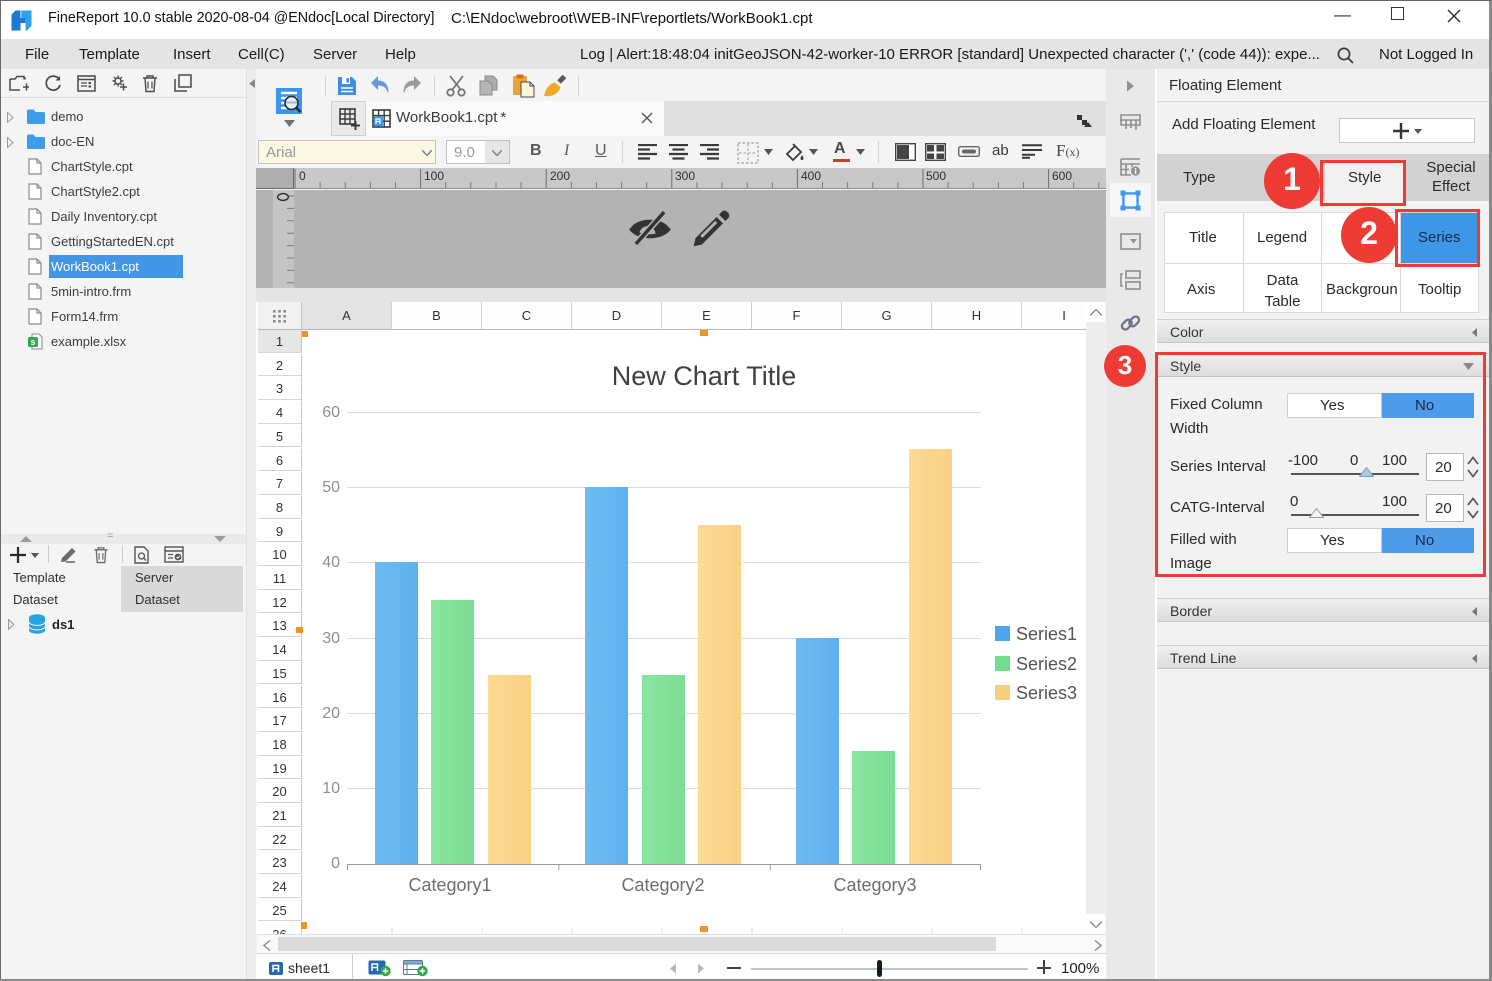 The height and width of the screenshot is (981, 1492). What do you see at coordinates (560, 176) in the screenshot?
I see `svg-text: 200` at bounding box center [560, 176].